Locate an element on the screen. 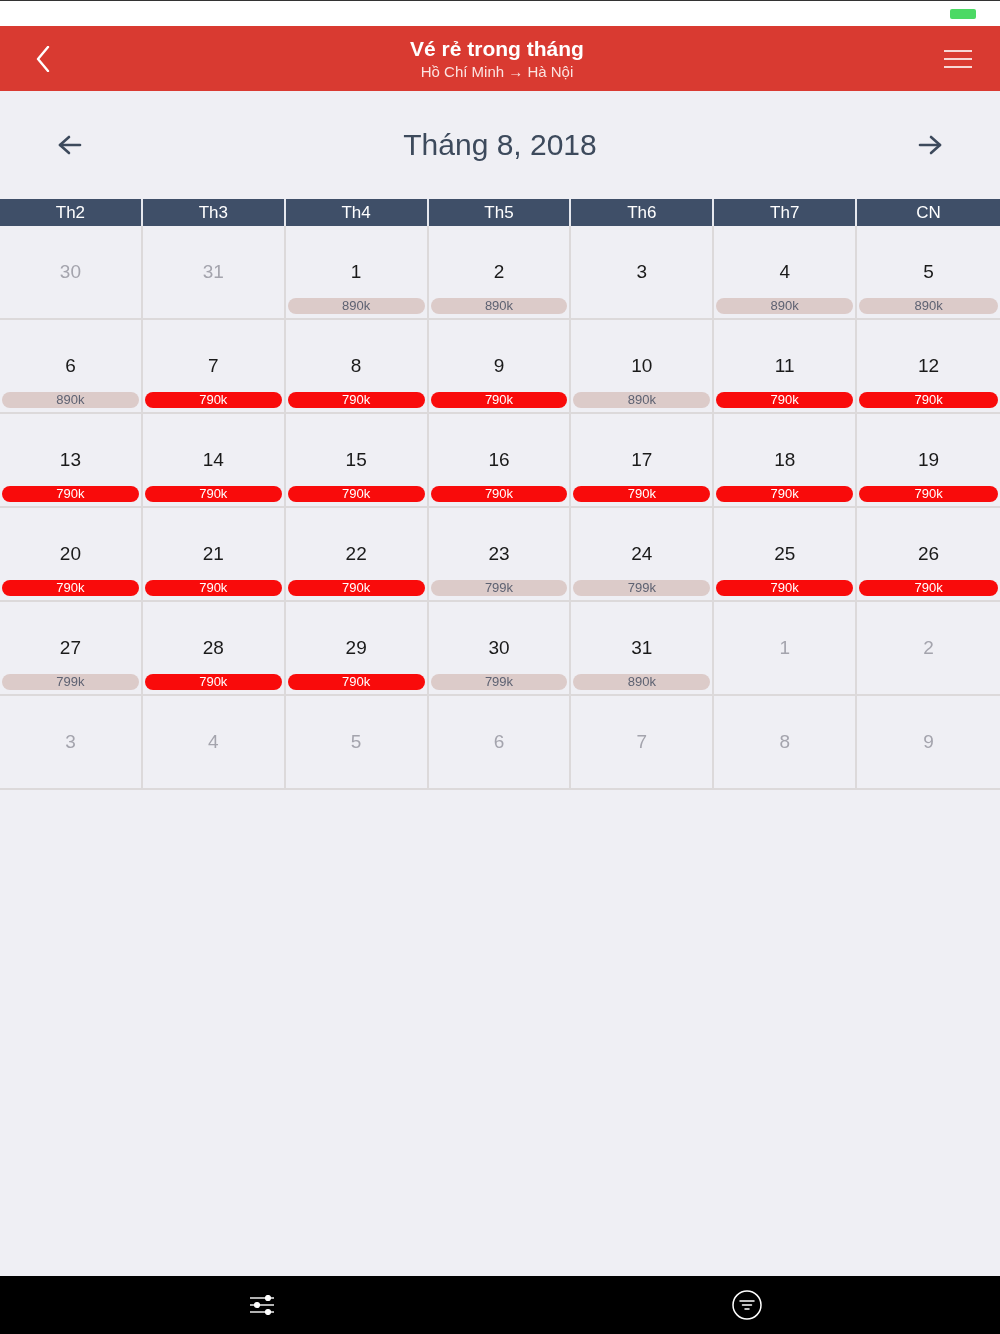 This screenshot has height=1334, width=1000. day-cell: 30 799k is located at coordinates (500, 649).